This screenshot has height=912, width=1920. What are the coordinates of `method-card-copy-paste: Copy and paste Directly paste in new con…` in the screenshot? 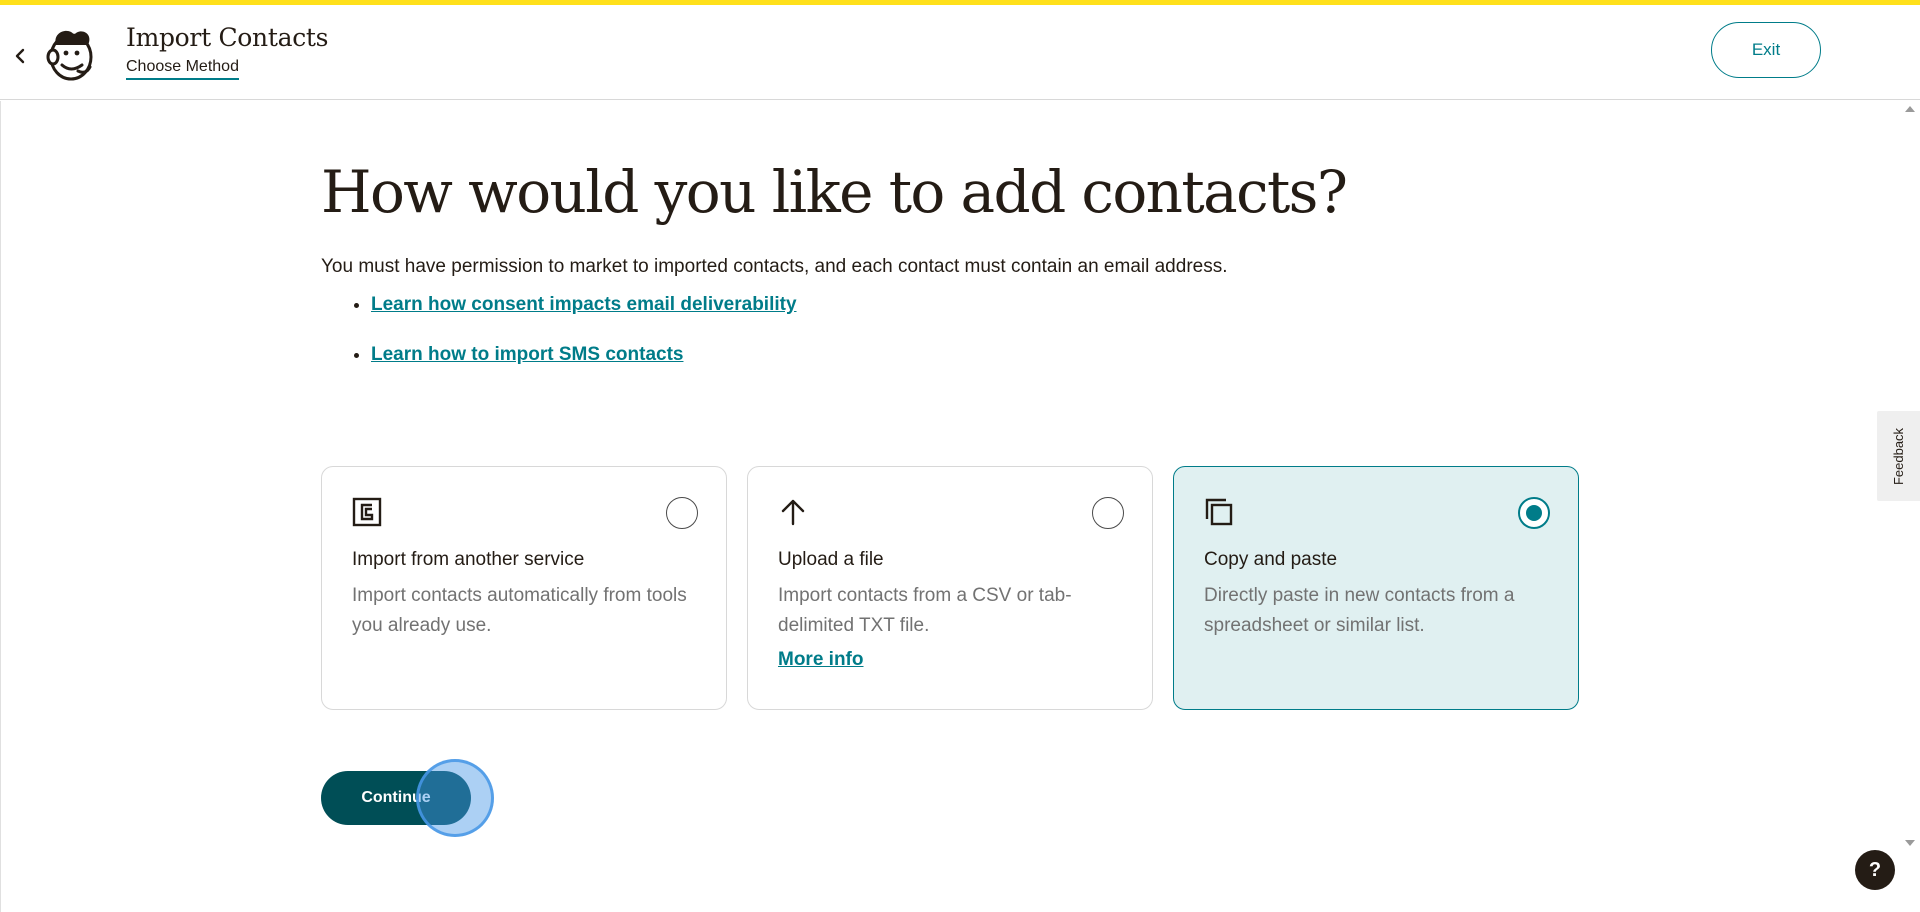 It's located at (1376, 588).